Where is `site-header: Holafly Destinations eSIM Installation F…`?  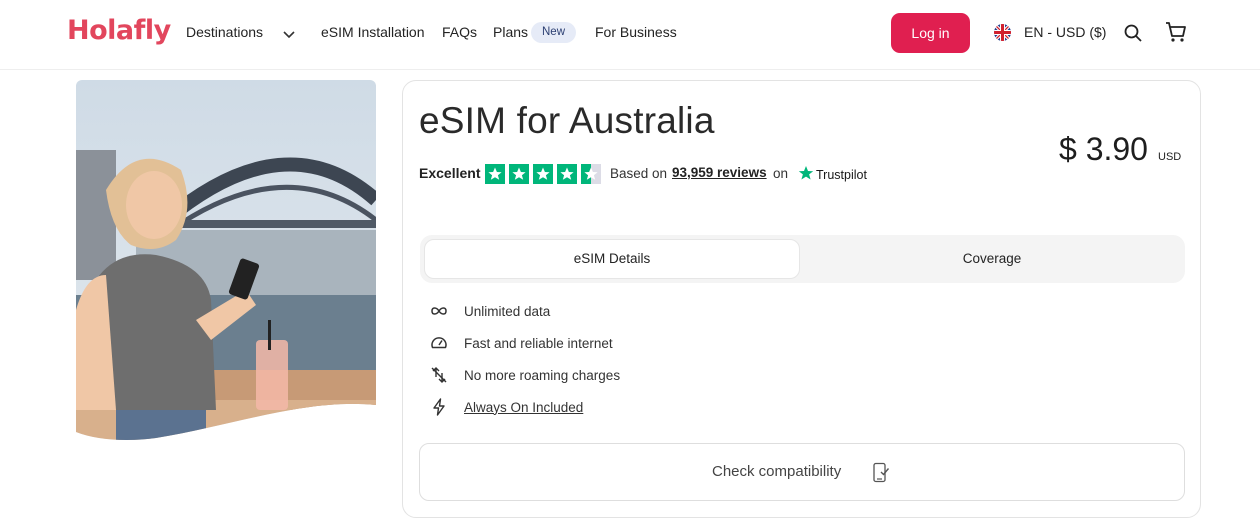 site-header: Holafly Destinations eSIM Installation F… is located at coordinates (630, 35).